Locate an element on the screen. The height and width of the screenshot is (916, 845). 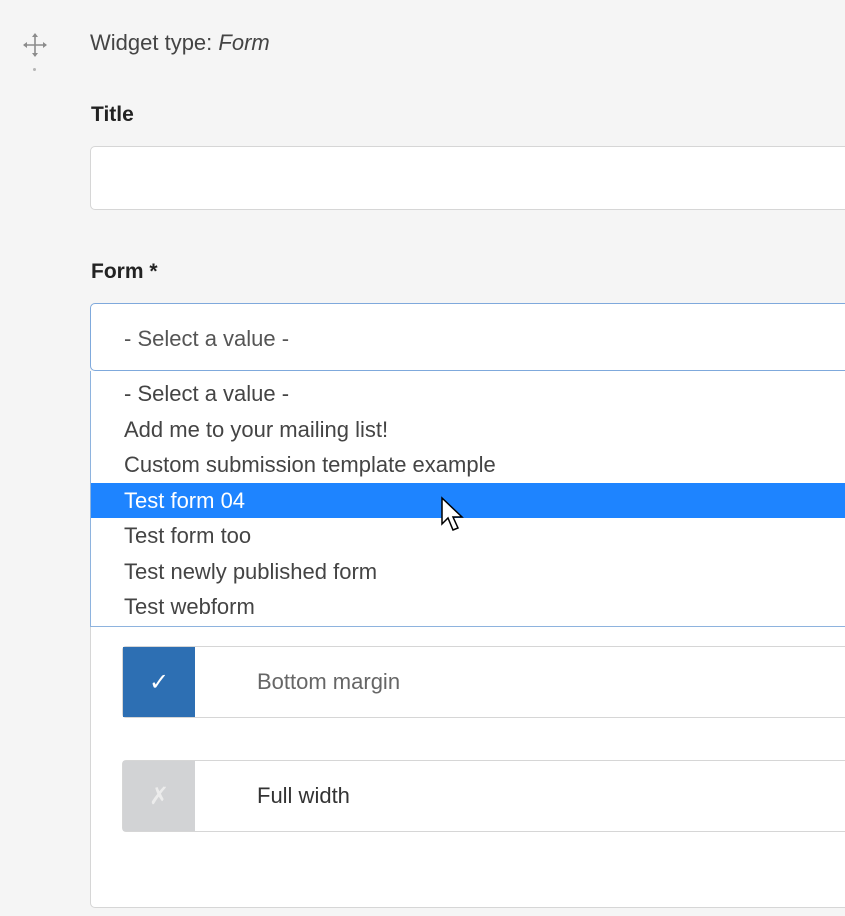
option-test-form-04: Test form 04 is located at coordinates (468, 500).